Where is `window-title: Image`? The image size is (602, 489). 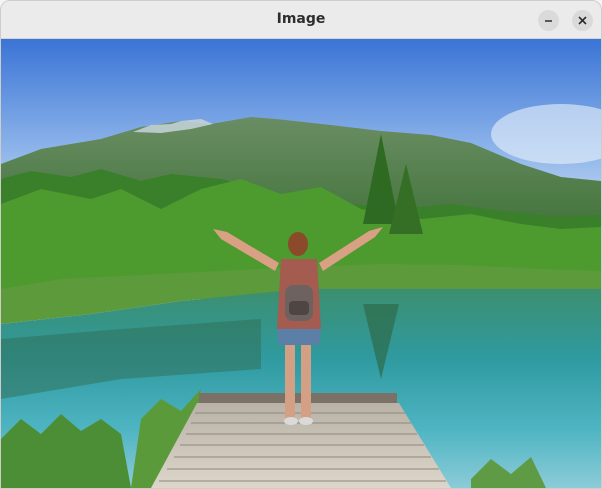
window-title: Image is located at coordinates (301, 19).